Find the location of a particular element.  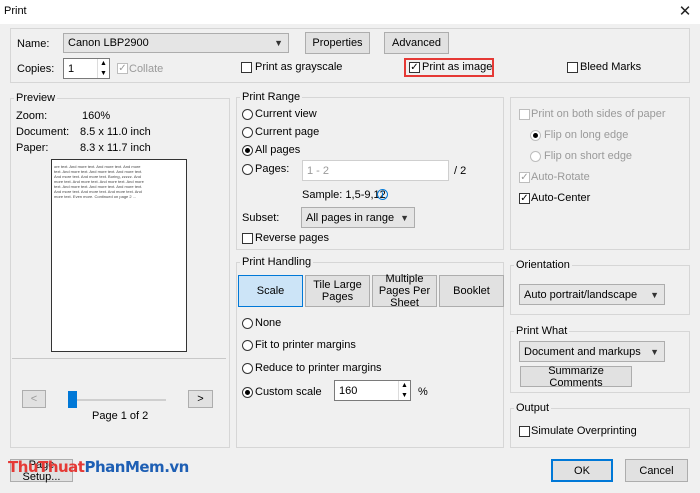

watermark-logo: ThuThuatPhanMem.vn is located at coordinates (98, 467).